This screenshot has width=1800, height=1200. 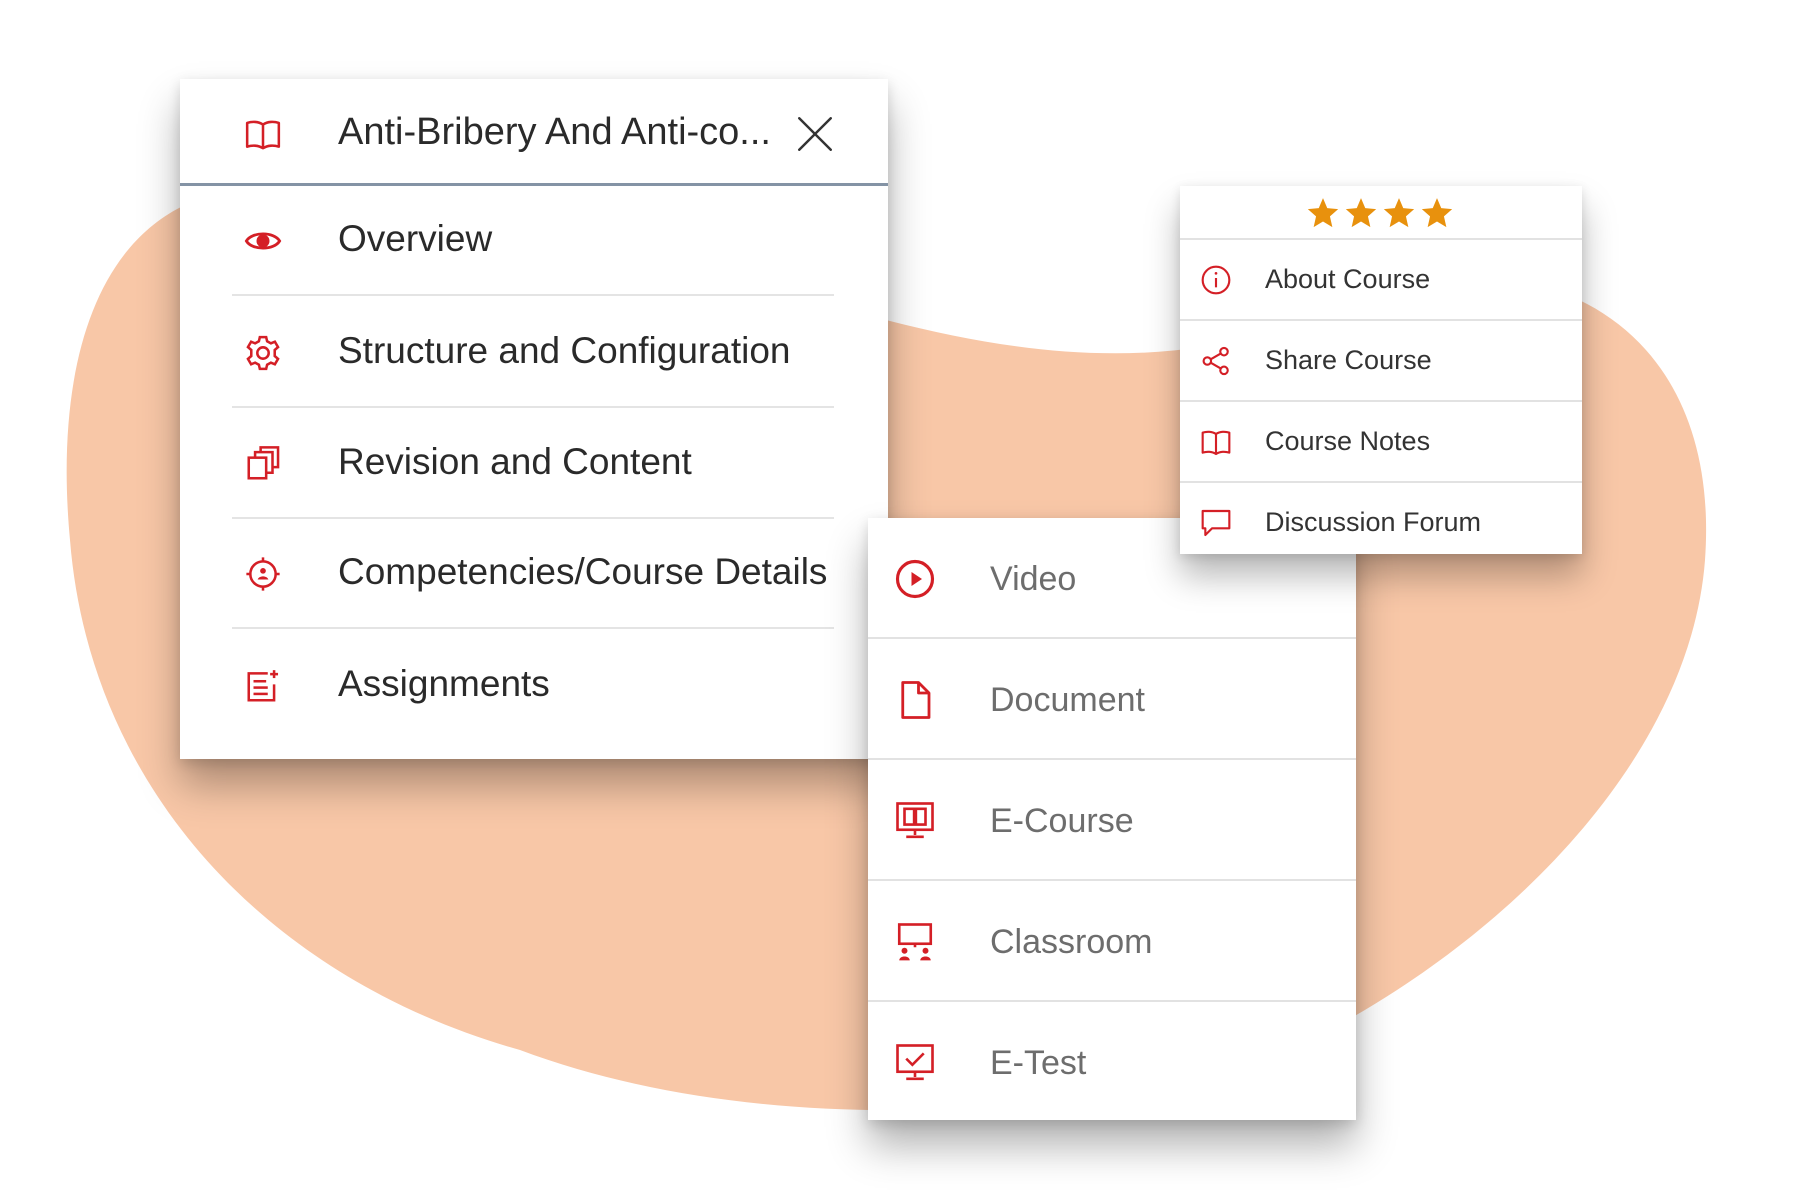 I want to click on action-label: Discussion Forum, so click(x=1373, y=522).